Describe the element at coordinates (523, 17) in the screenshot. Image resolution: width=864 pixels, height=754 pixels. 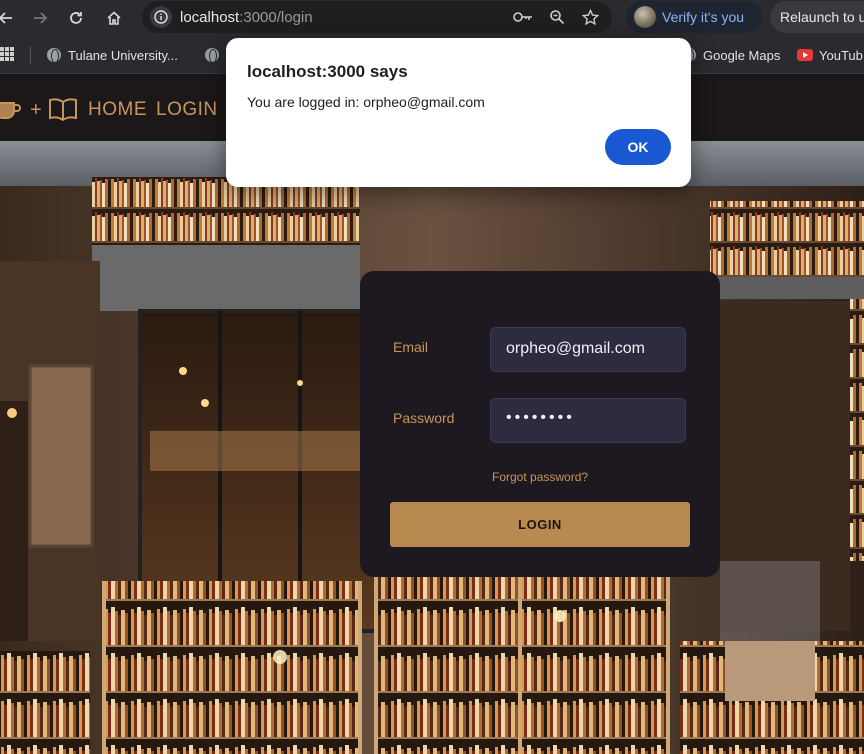
I see `password-key-icon` at that location.